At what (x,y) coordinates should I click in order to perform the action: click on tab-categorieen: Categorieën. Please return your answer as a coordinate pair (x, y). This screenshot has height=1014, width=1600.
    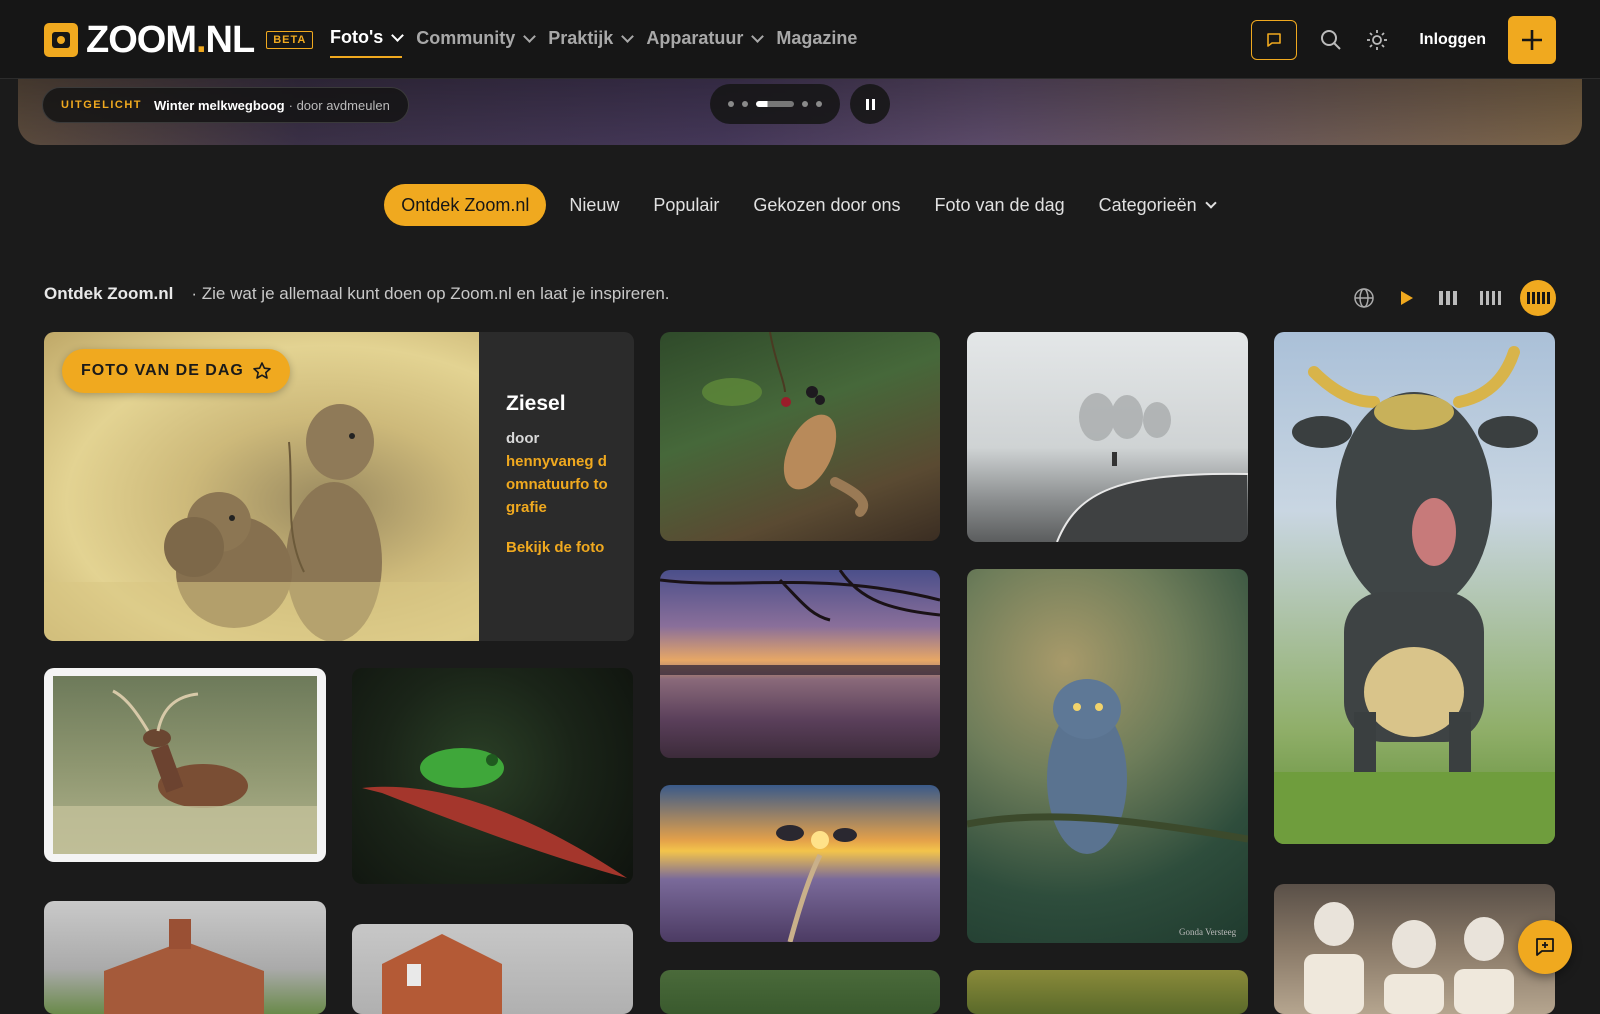
    Looking at the image, I should click on (1157, 205).